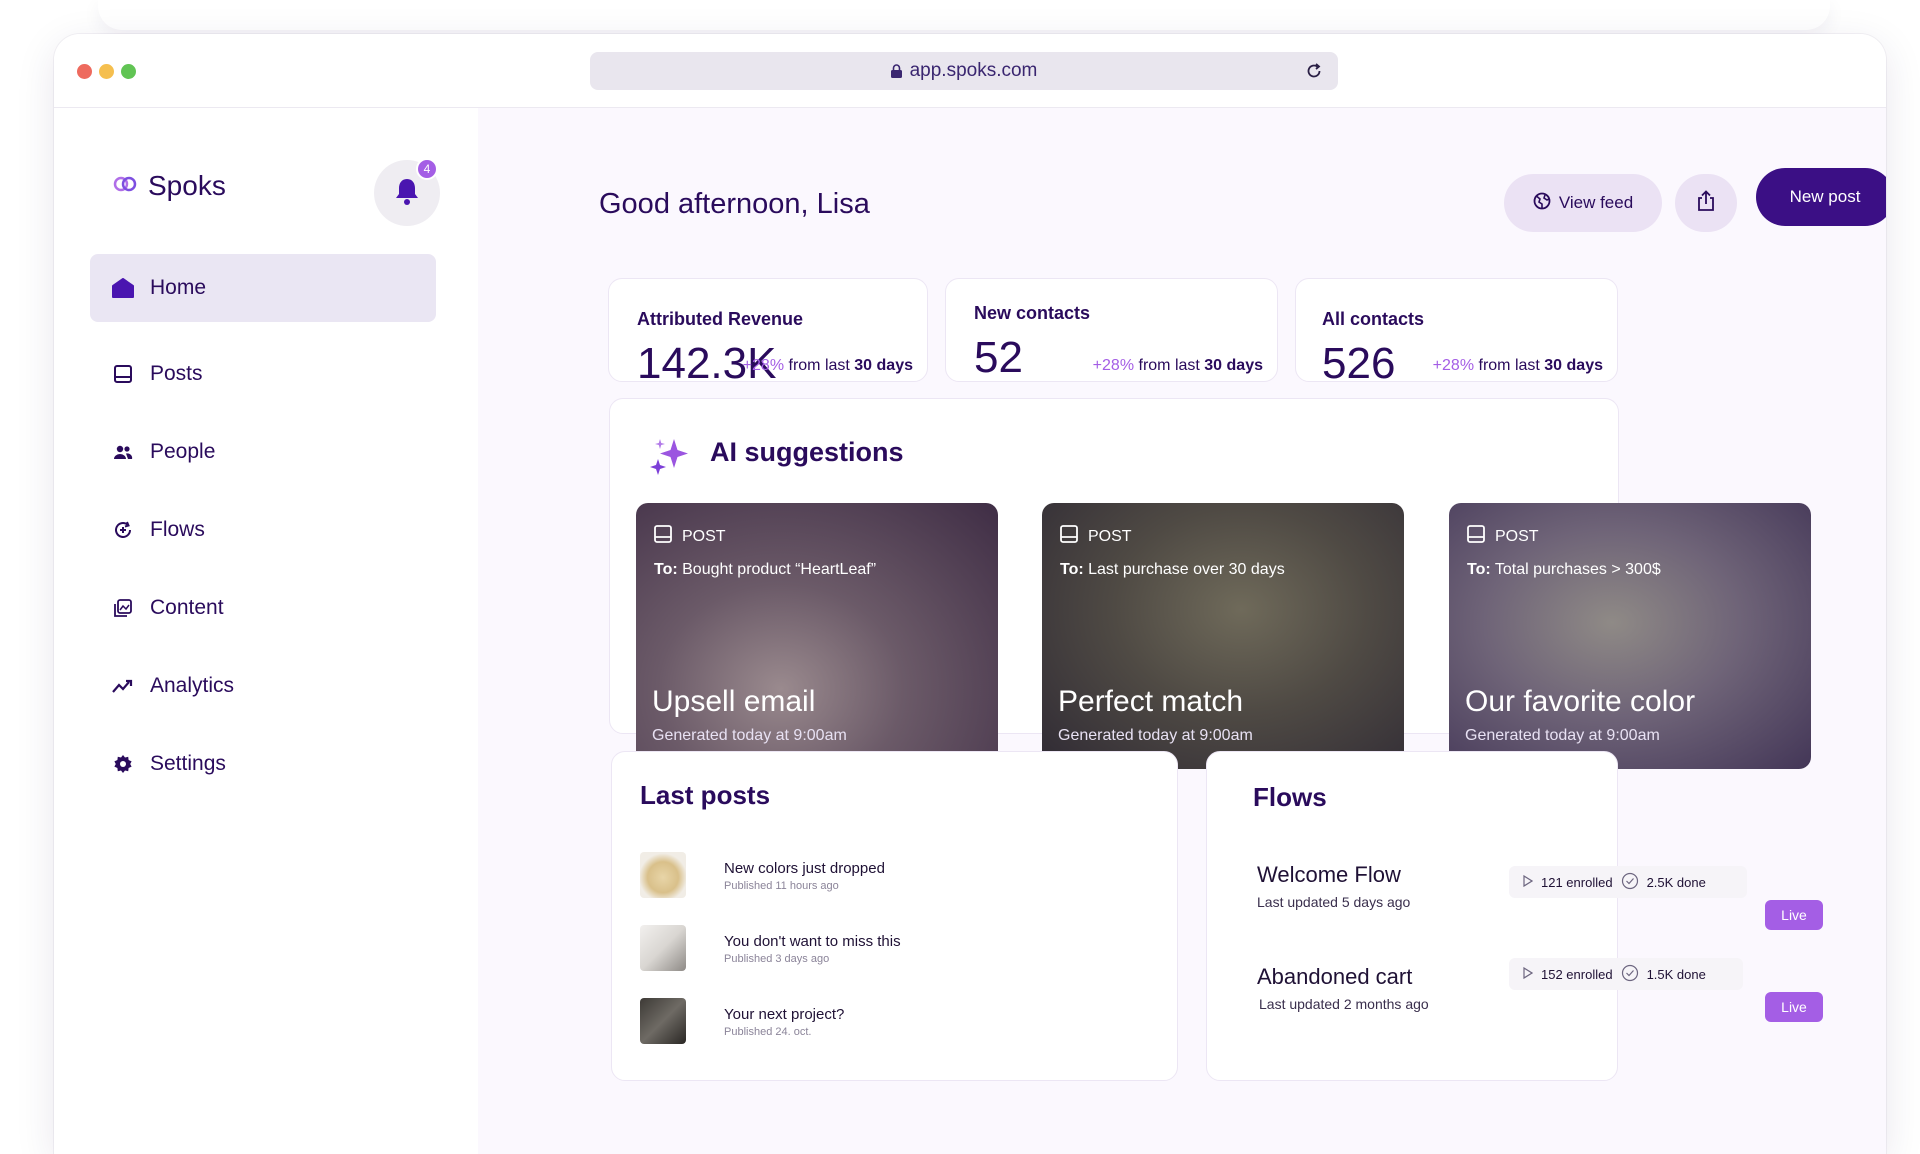 Image resolution: width=1920 pixels, height=1154 pixels. I want to click on content-icon, so click(123, 608).